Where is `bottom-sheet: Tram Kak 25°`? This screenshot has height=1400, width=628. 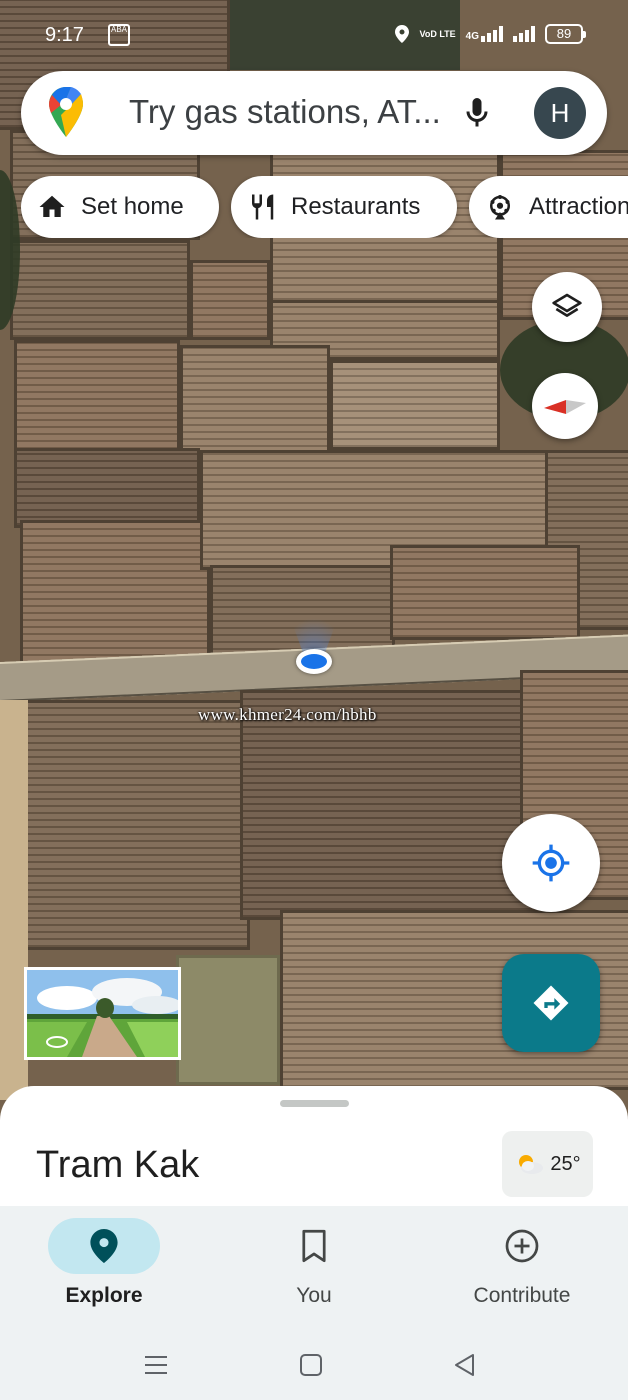
bottom-sheet: Tram Kak 25° is located at coordinates (314, 1151).